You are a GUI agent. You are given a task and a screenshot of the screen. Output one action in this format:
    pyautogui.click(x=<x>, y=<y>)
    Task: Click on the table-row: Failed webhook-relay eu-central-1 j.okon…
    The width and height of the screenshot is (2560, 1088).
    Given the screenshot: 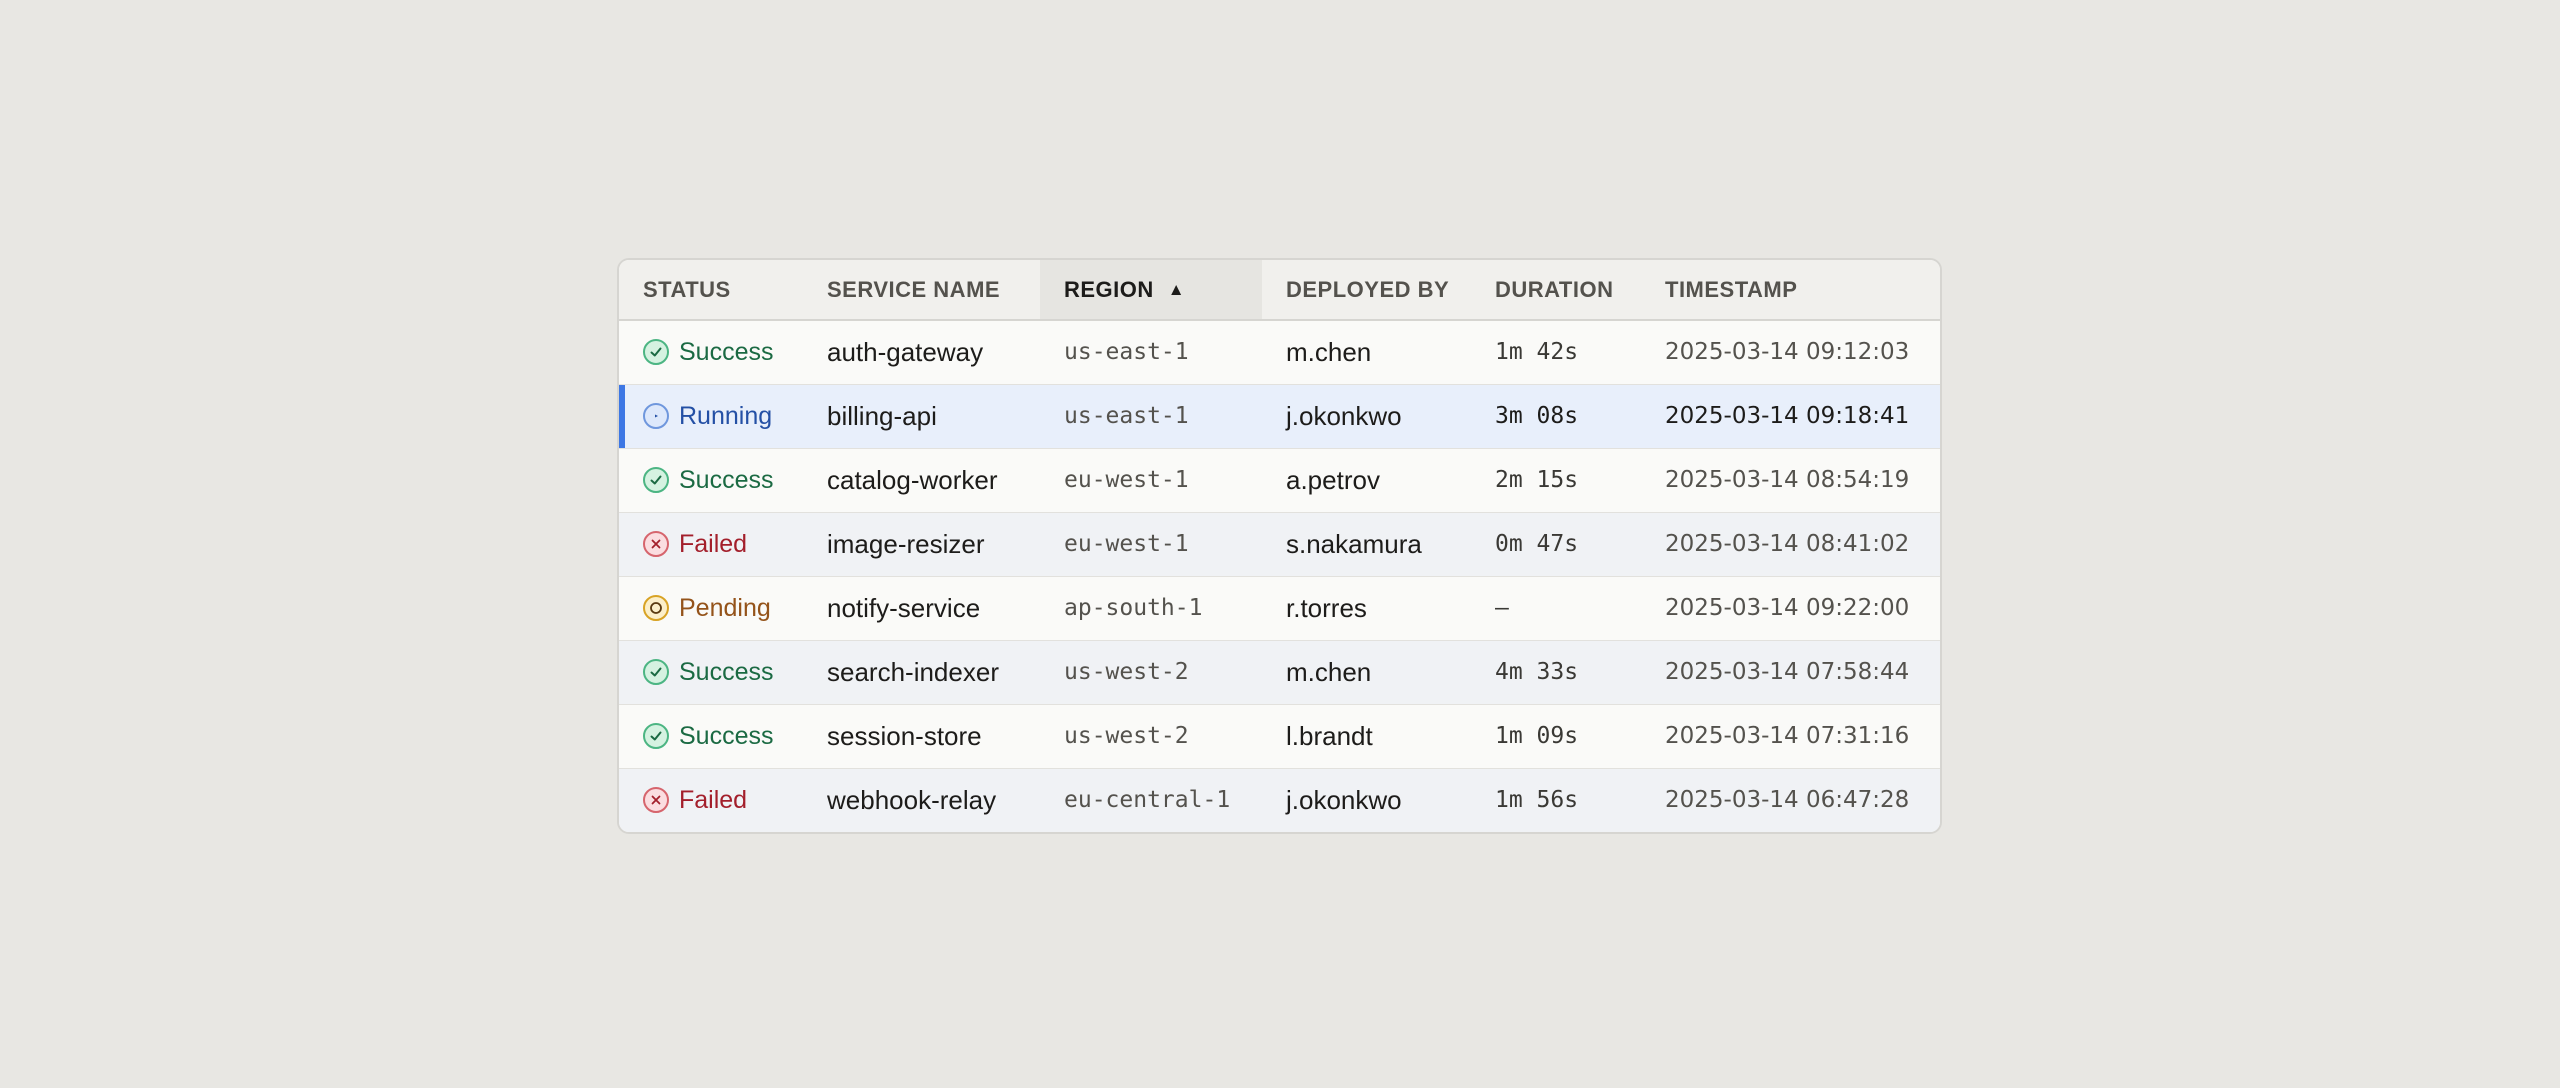 What is the action you would take?
    pyautogui.click(x=1279, y=800)
    